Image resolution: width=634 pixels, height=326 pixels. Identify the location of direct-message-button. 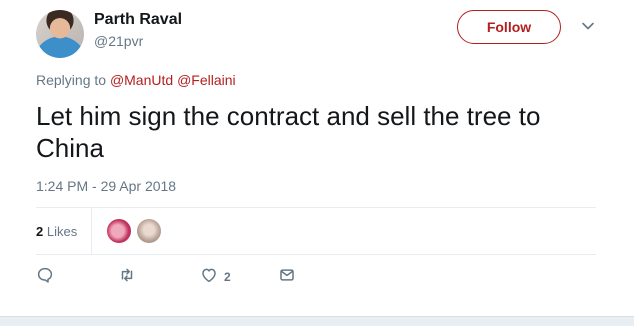
(287, 277).